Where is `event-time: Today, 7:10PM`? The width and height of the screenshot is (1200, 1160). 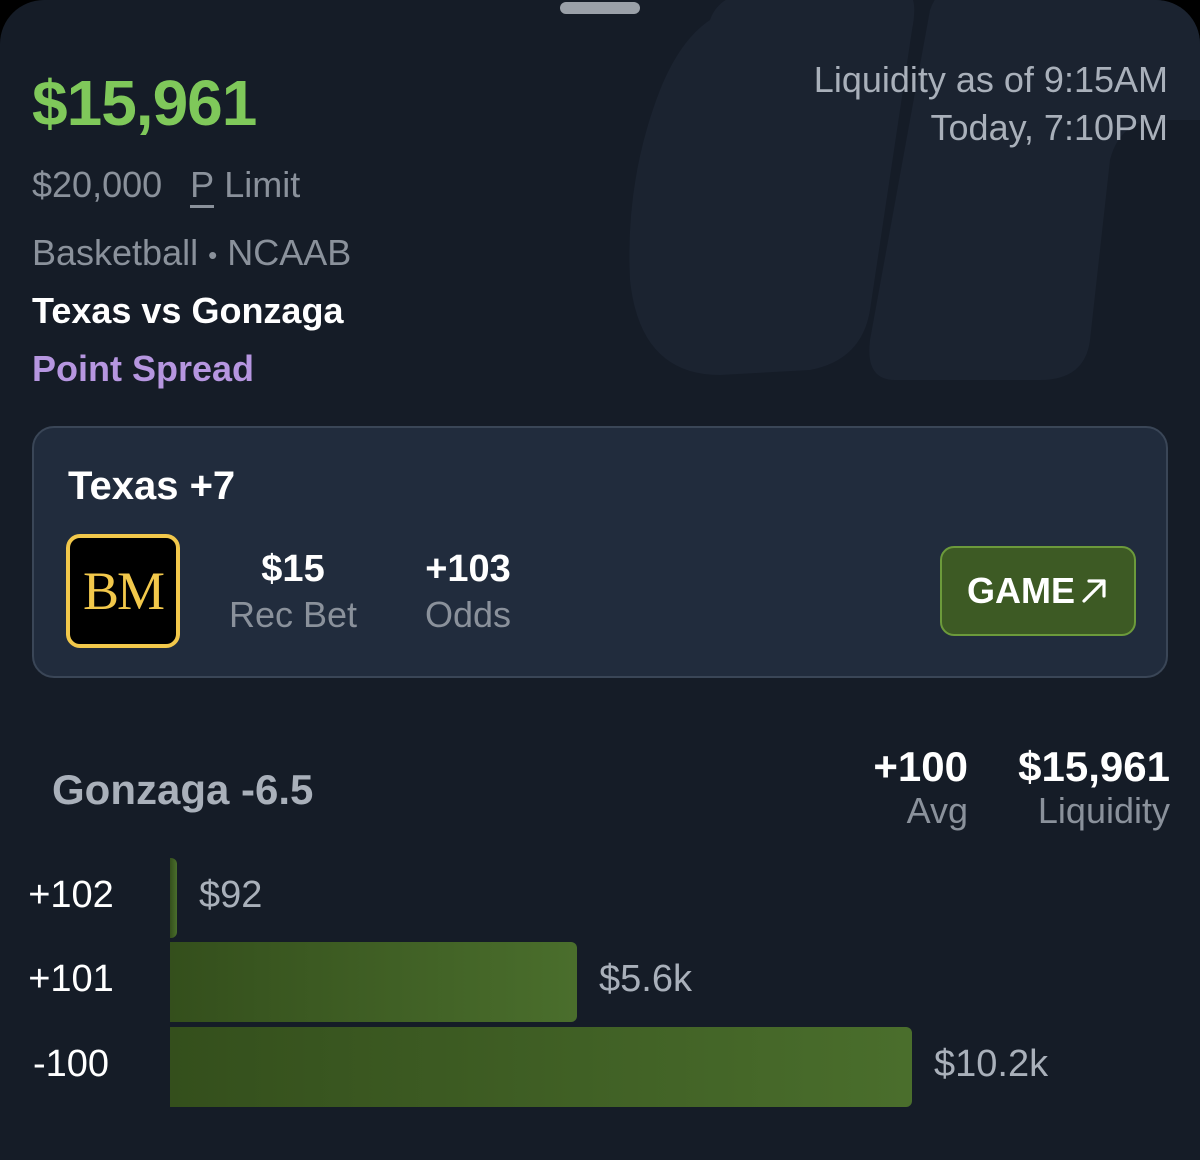 event-time: Today, 7:10PM is located at coordinates (1049, 127).